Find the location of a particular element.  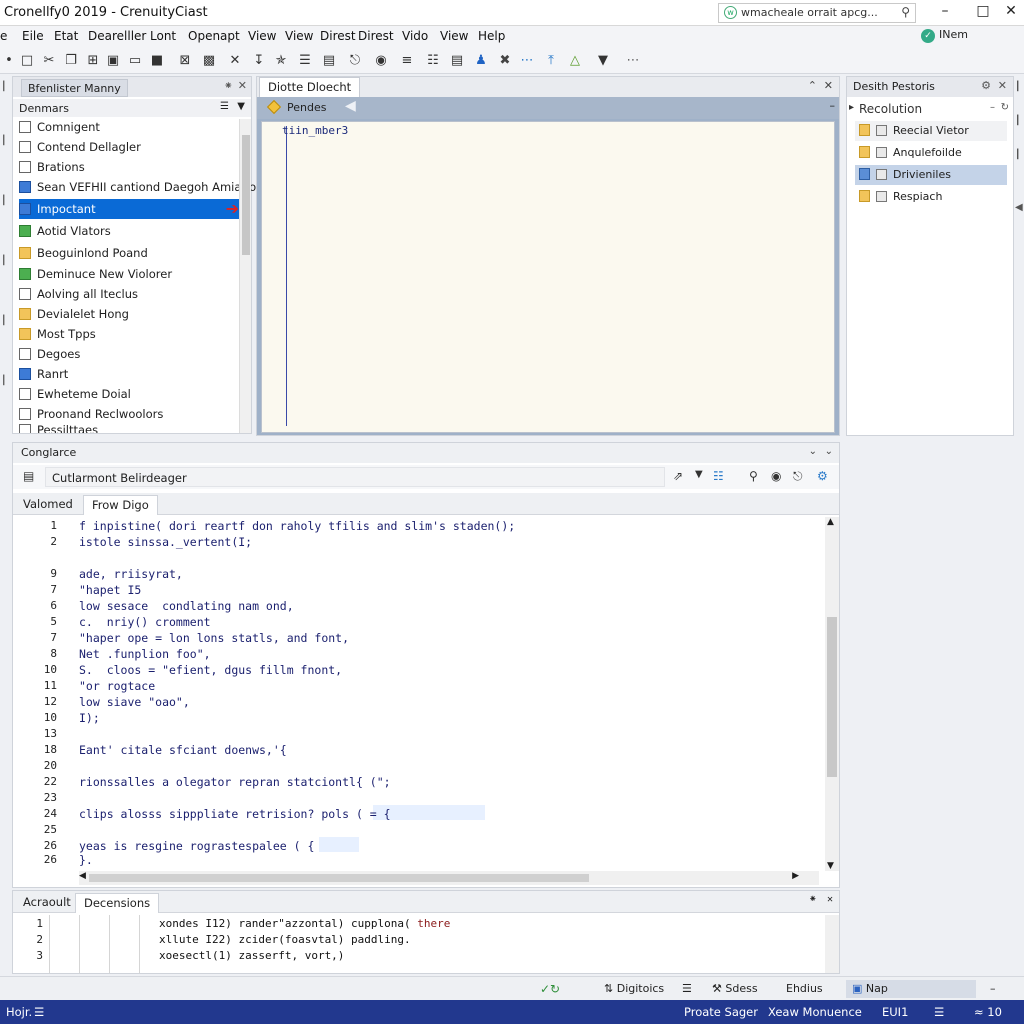

search-box: w wmacheale orrait apcg... ⚲ is located at coordinates (817, 13).